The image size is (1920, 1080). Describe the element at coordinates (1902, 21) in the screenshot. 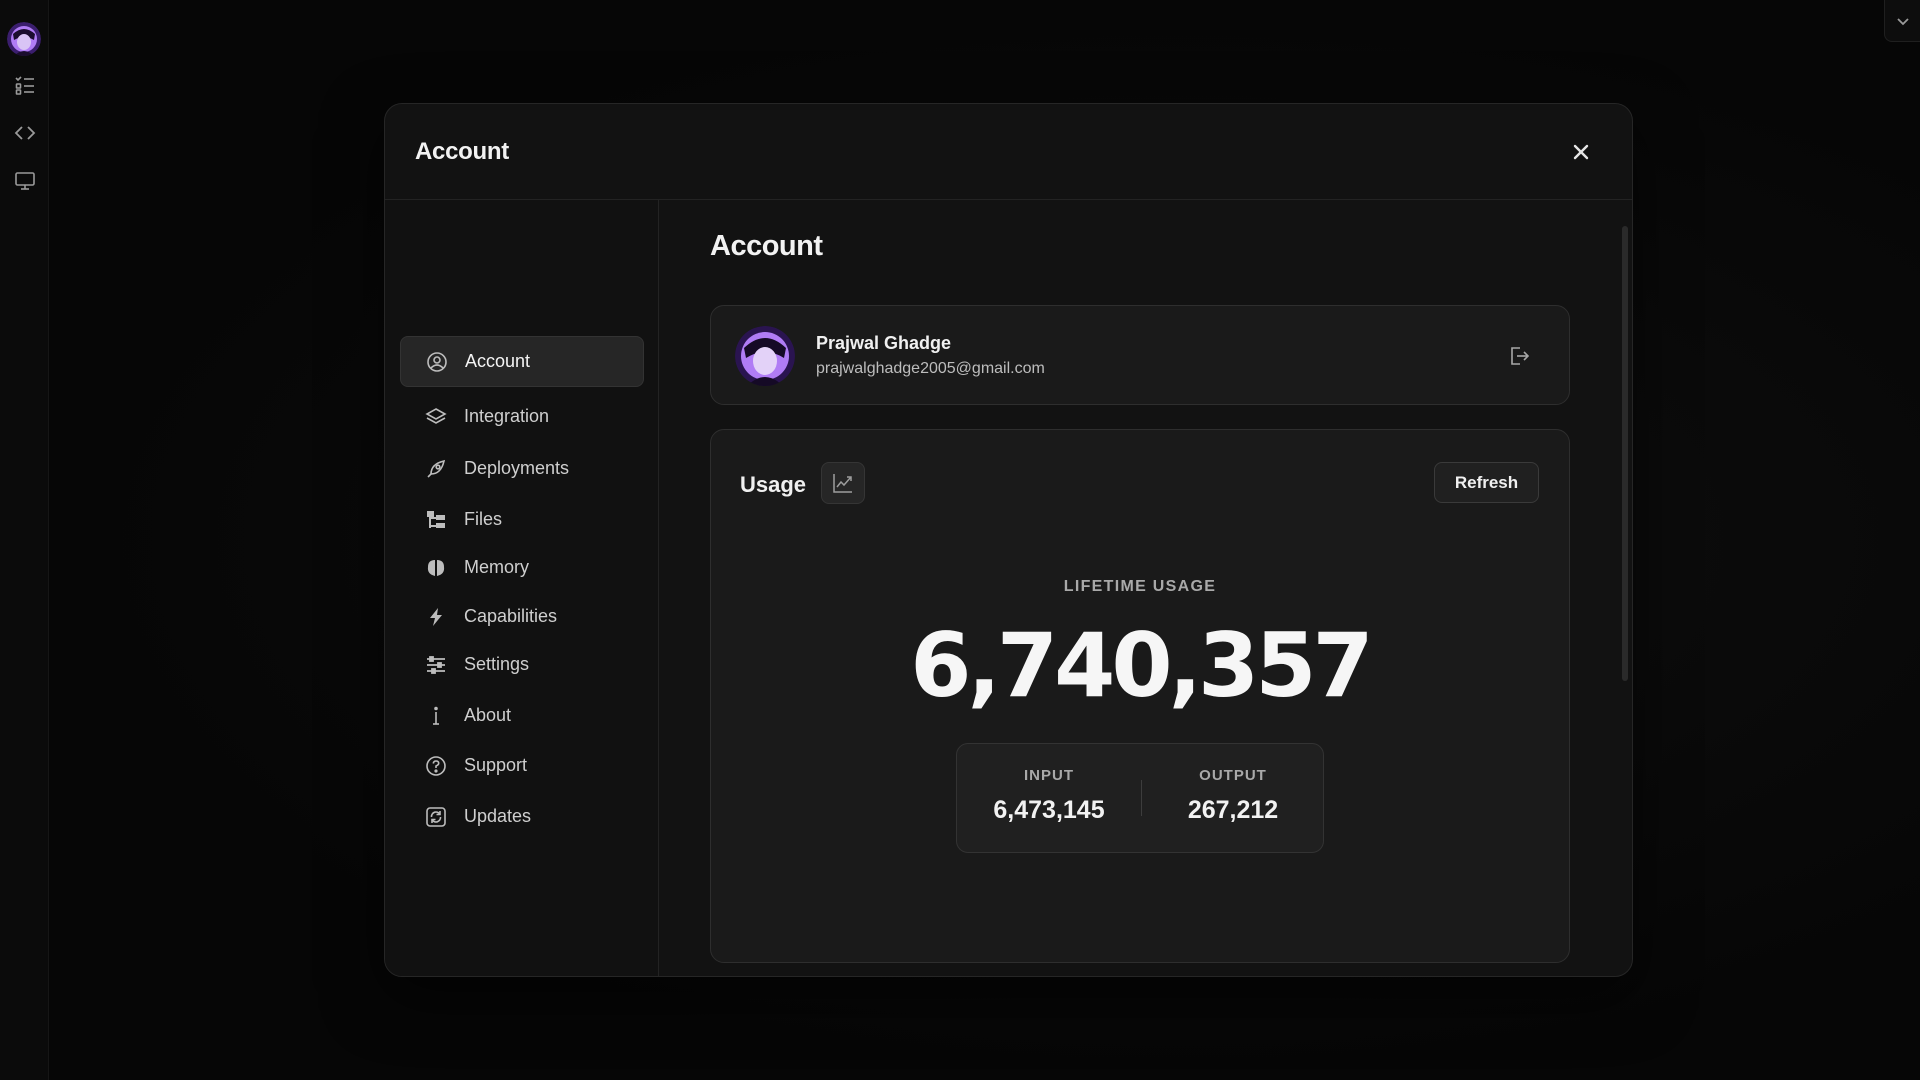

I see `chevron-down-icon` at that location.